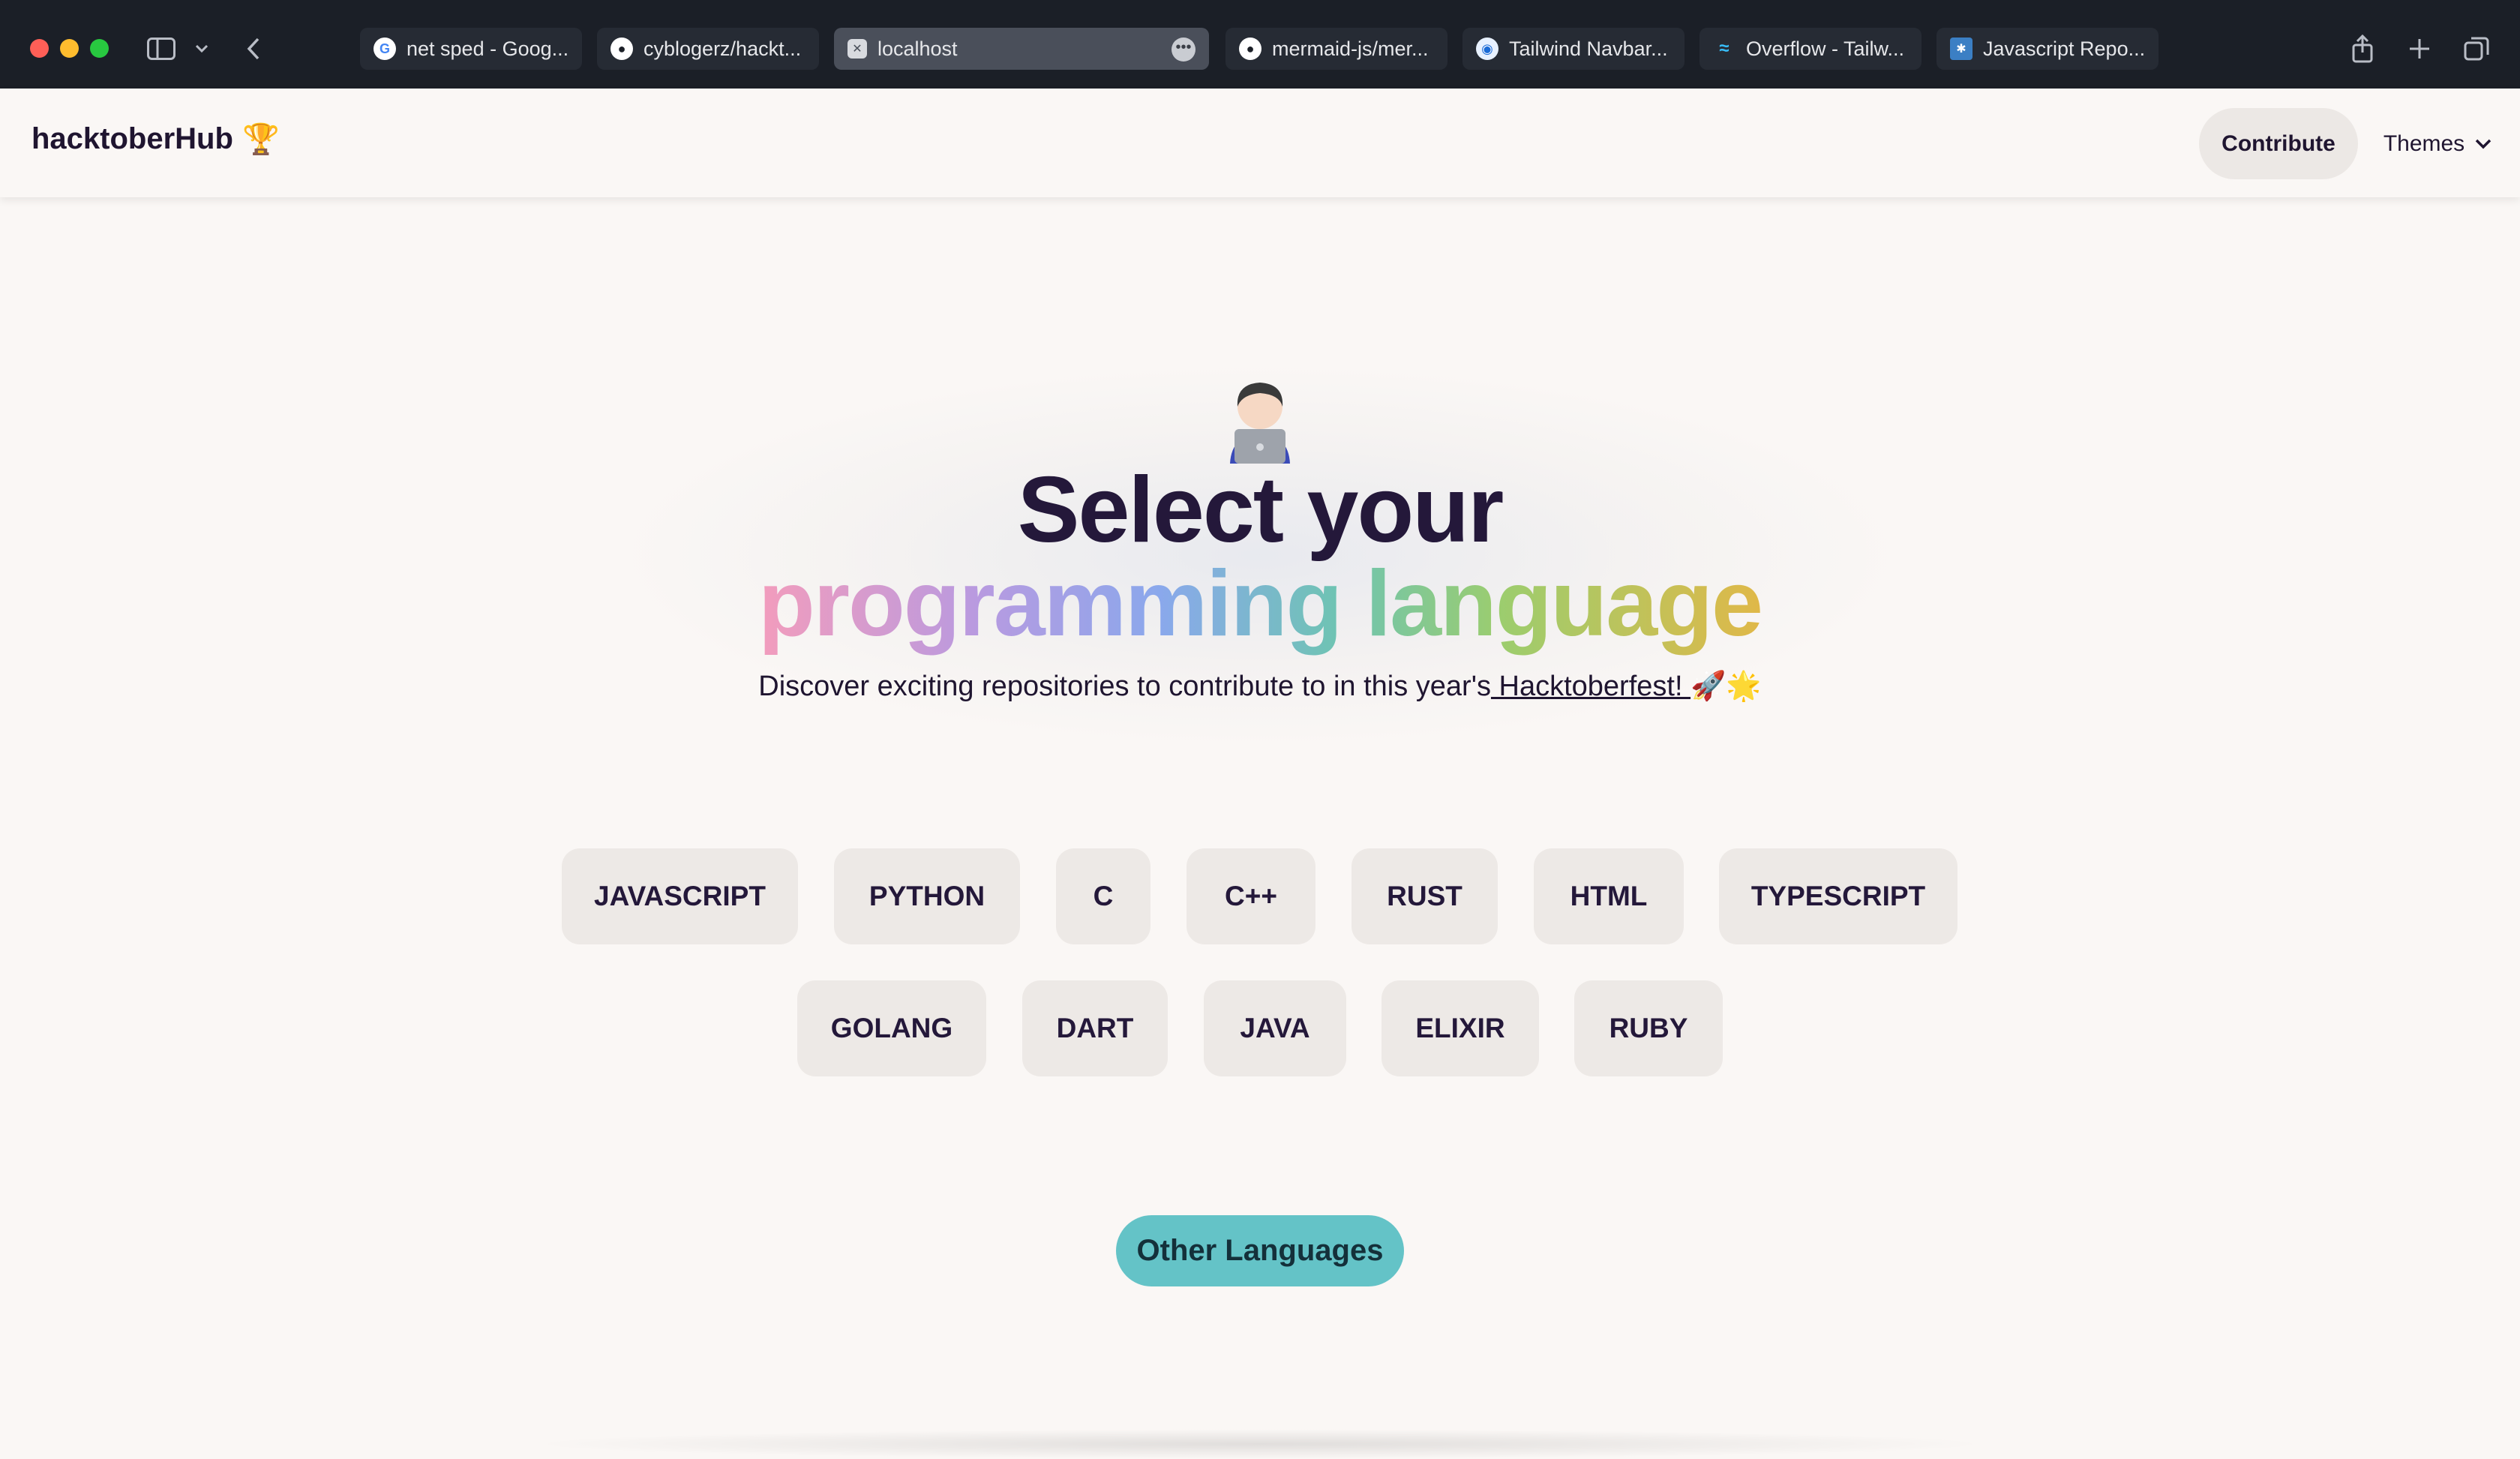 This screenshot has height=1459, width=2520. Describe the element at coordinates (927, 896) in the screenshot. I see `language-button-python: PYTHON` at that location.